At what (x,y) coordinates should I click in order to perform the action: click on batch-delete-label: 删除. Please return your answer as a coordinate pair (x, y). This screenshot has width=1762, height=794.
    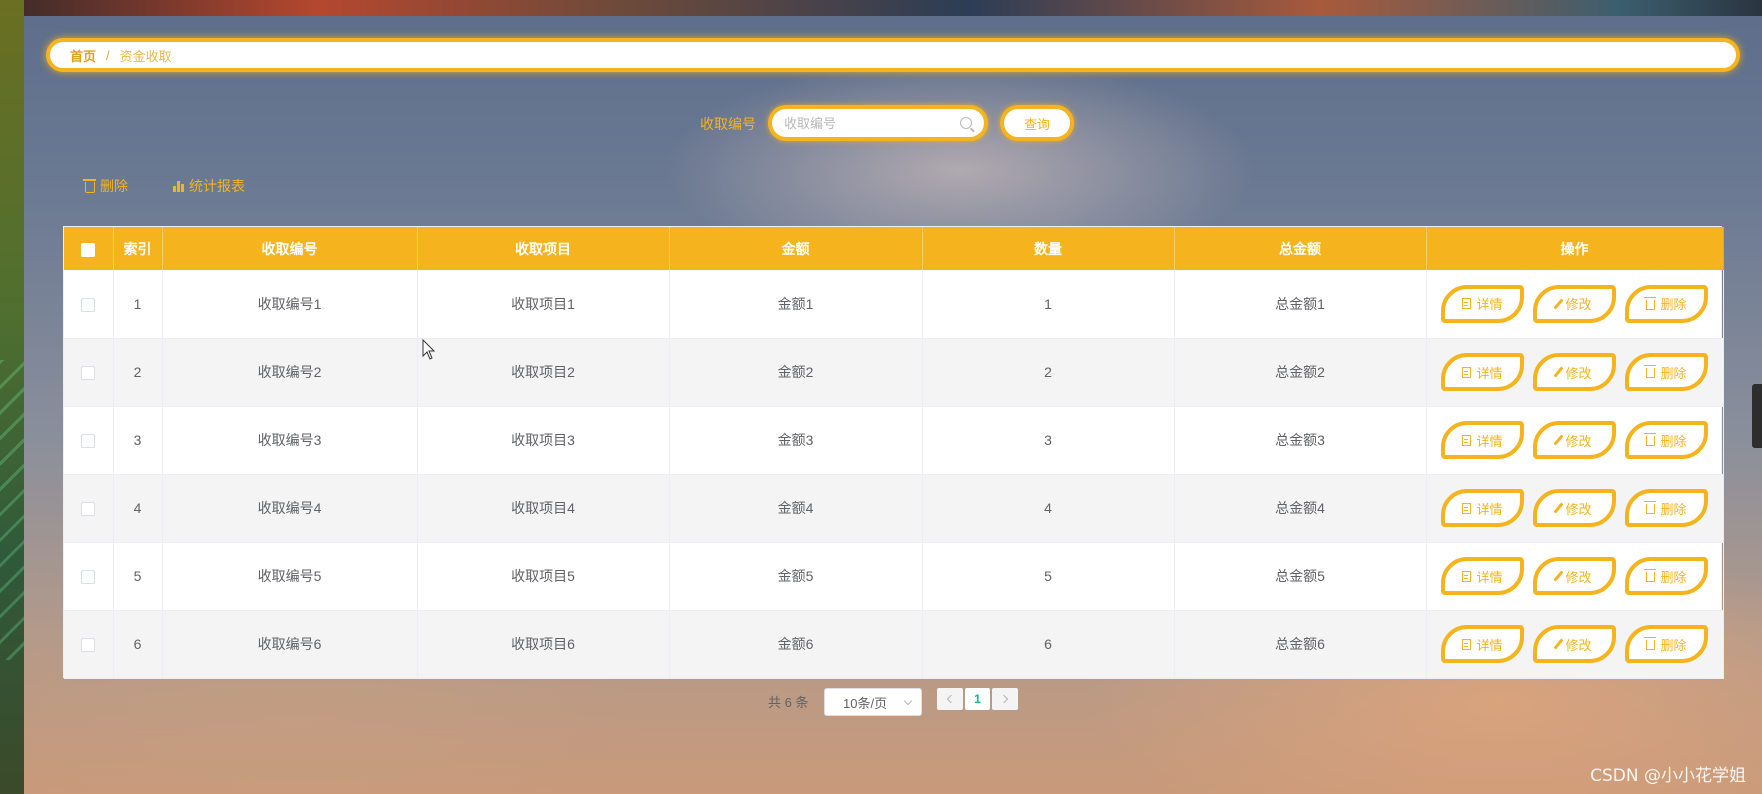
    Looking at the image, I should click on (114, 186).